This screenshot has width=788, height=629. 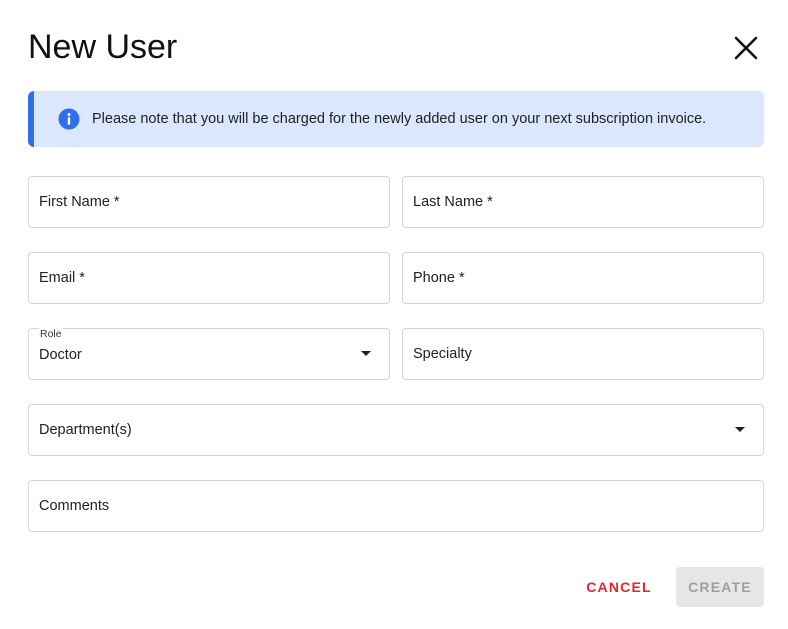 What do you see at coordinates (439, 278) in the screenshot?
I see `phone-label: Phone *` at bounding box center [439, 278].